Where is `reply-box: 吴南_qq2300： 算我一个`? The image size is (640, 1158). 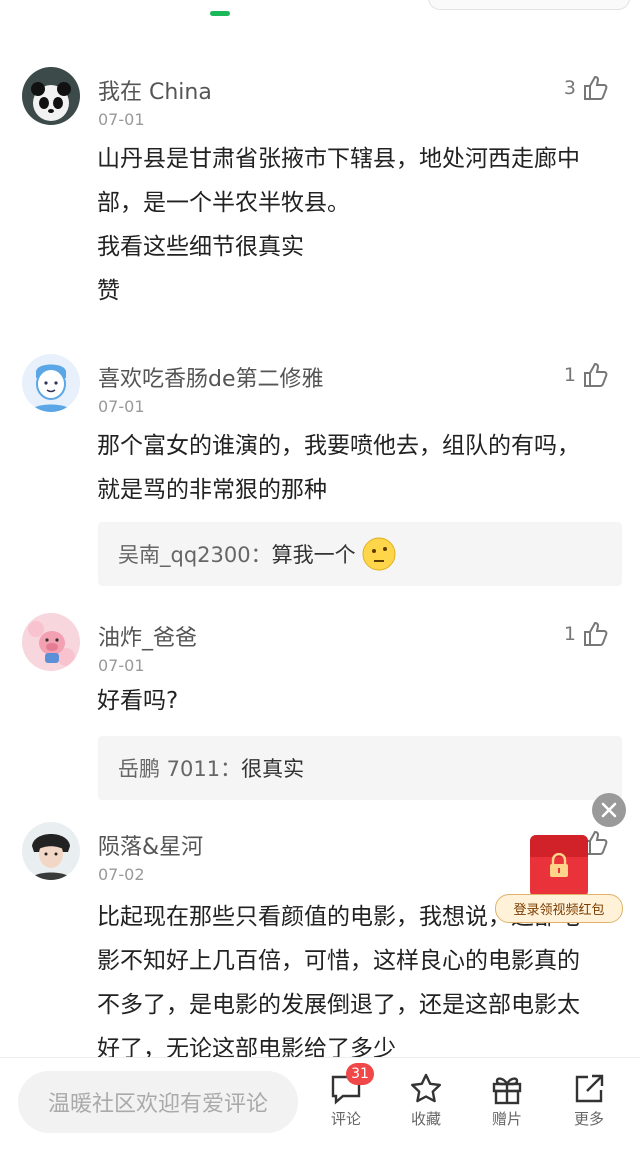 reply-box: 吴南_qq2300： 算我一个 is located at coordinates (360, 554).